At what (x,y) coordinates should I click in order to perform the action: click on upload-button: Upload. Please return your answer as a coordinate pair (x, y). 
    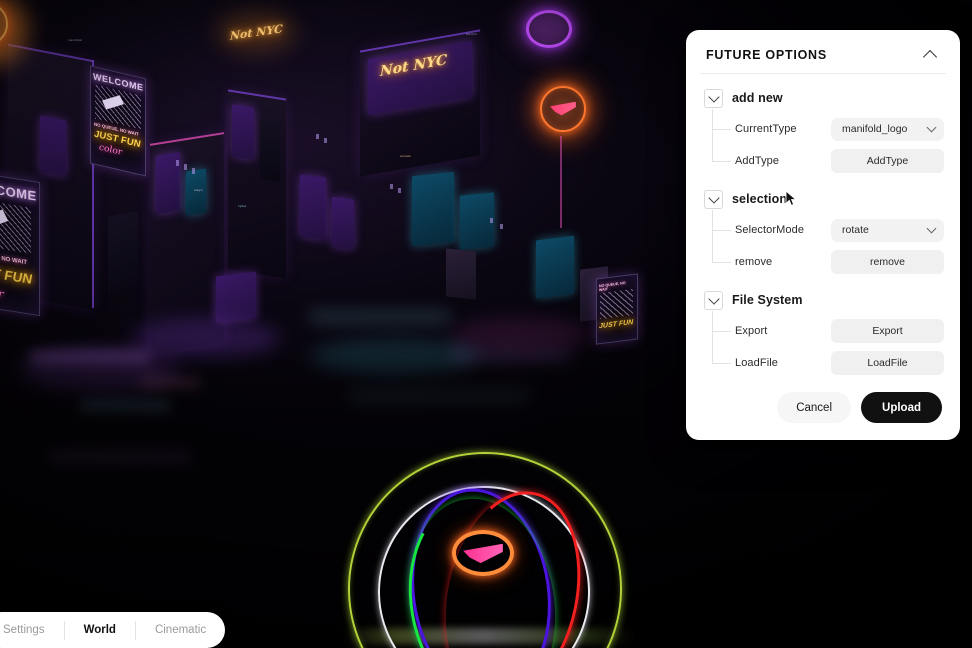
    Looking at the image, I should click on (901, 407).